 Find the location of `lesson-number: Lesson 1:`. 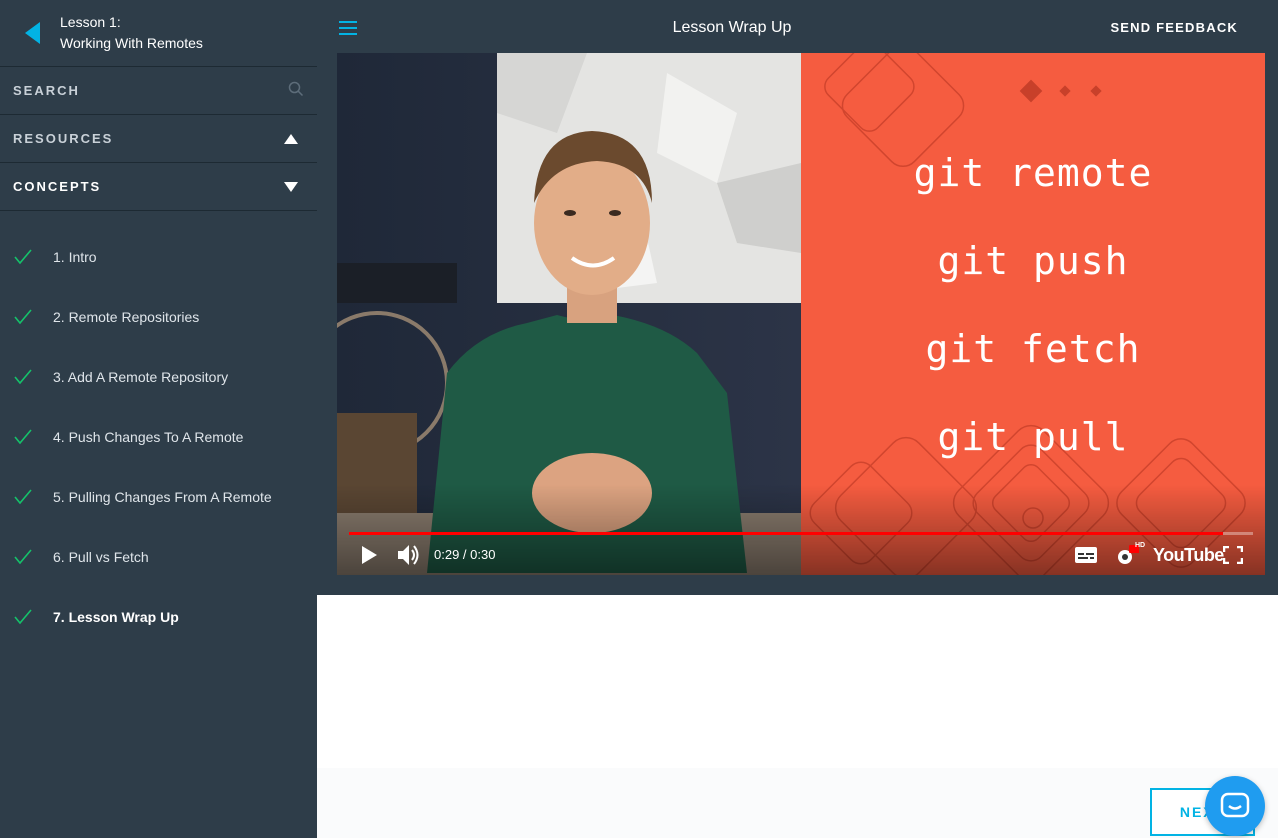

lesson-number: Lesson 1: is located at coordinates (90, 22).